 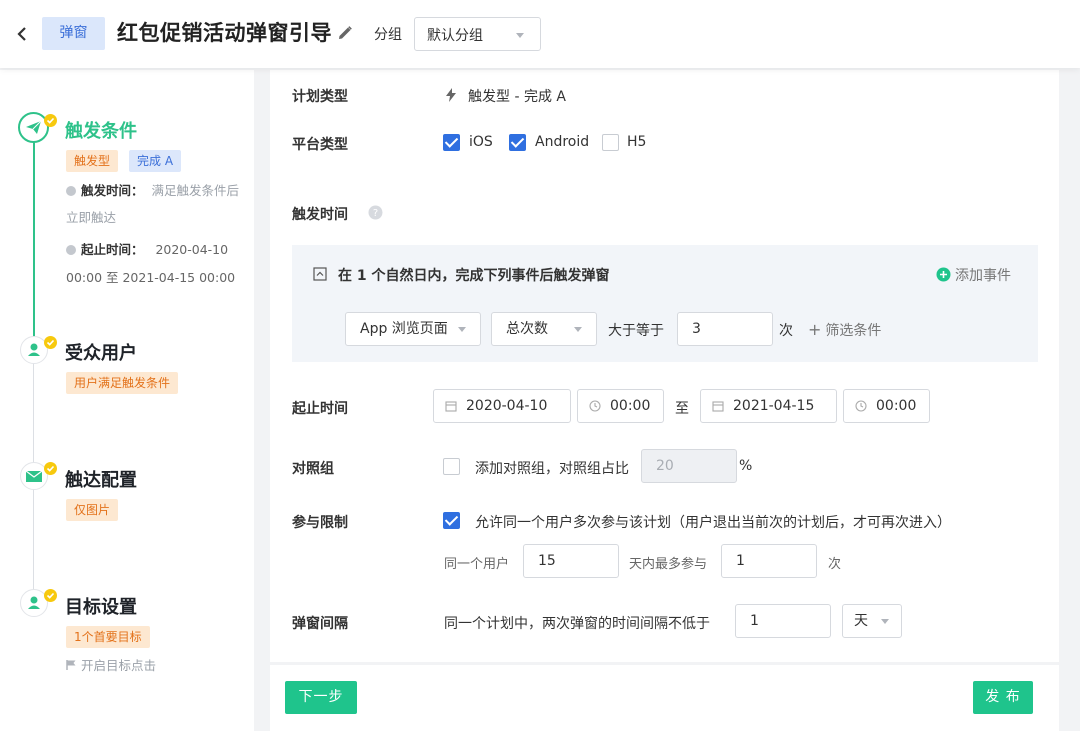 I want to click on step-title-trigger: 触发条件, so click(x=101, y=130).